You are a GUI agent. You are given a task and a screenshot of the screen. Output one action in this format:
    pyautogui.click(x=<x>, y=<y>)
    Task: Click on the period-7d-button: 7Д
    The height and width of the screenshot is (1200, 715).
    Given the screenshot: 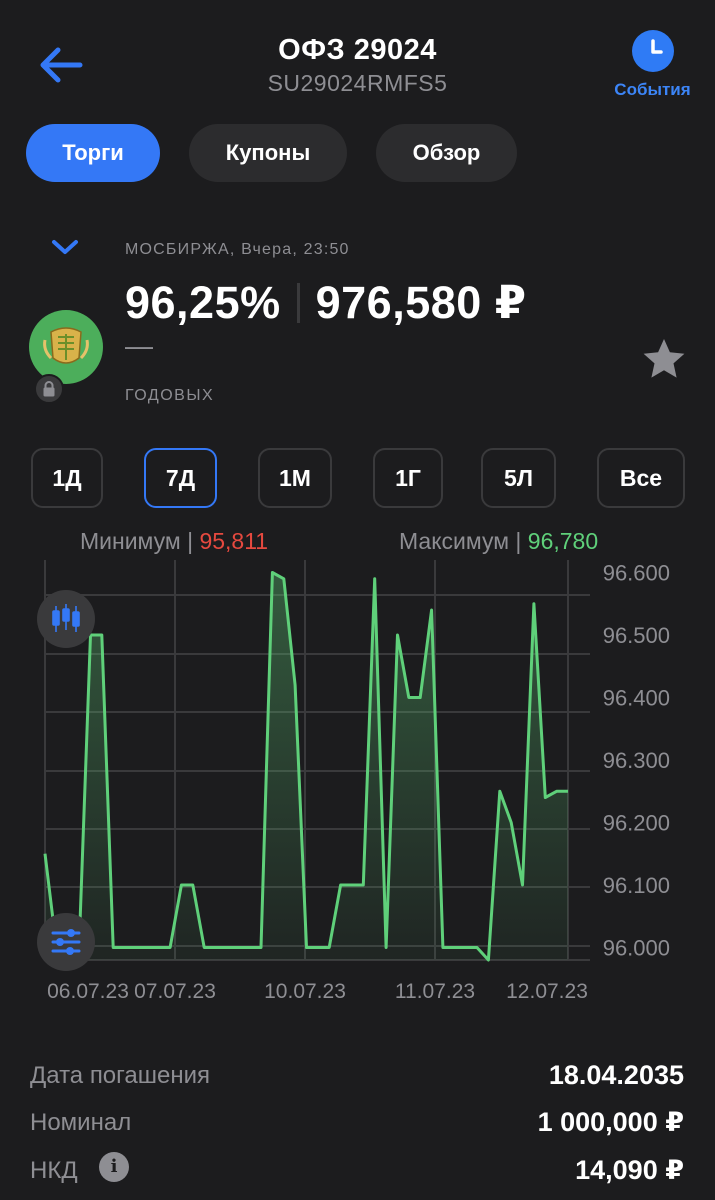 What is the action you would take?
    pyautogui.click(x=180, y=478)
    